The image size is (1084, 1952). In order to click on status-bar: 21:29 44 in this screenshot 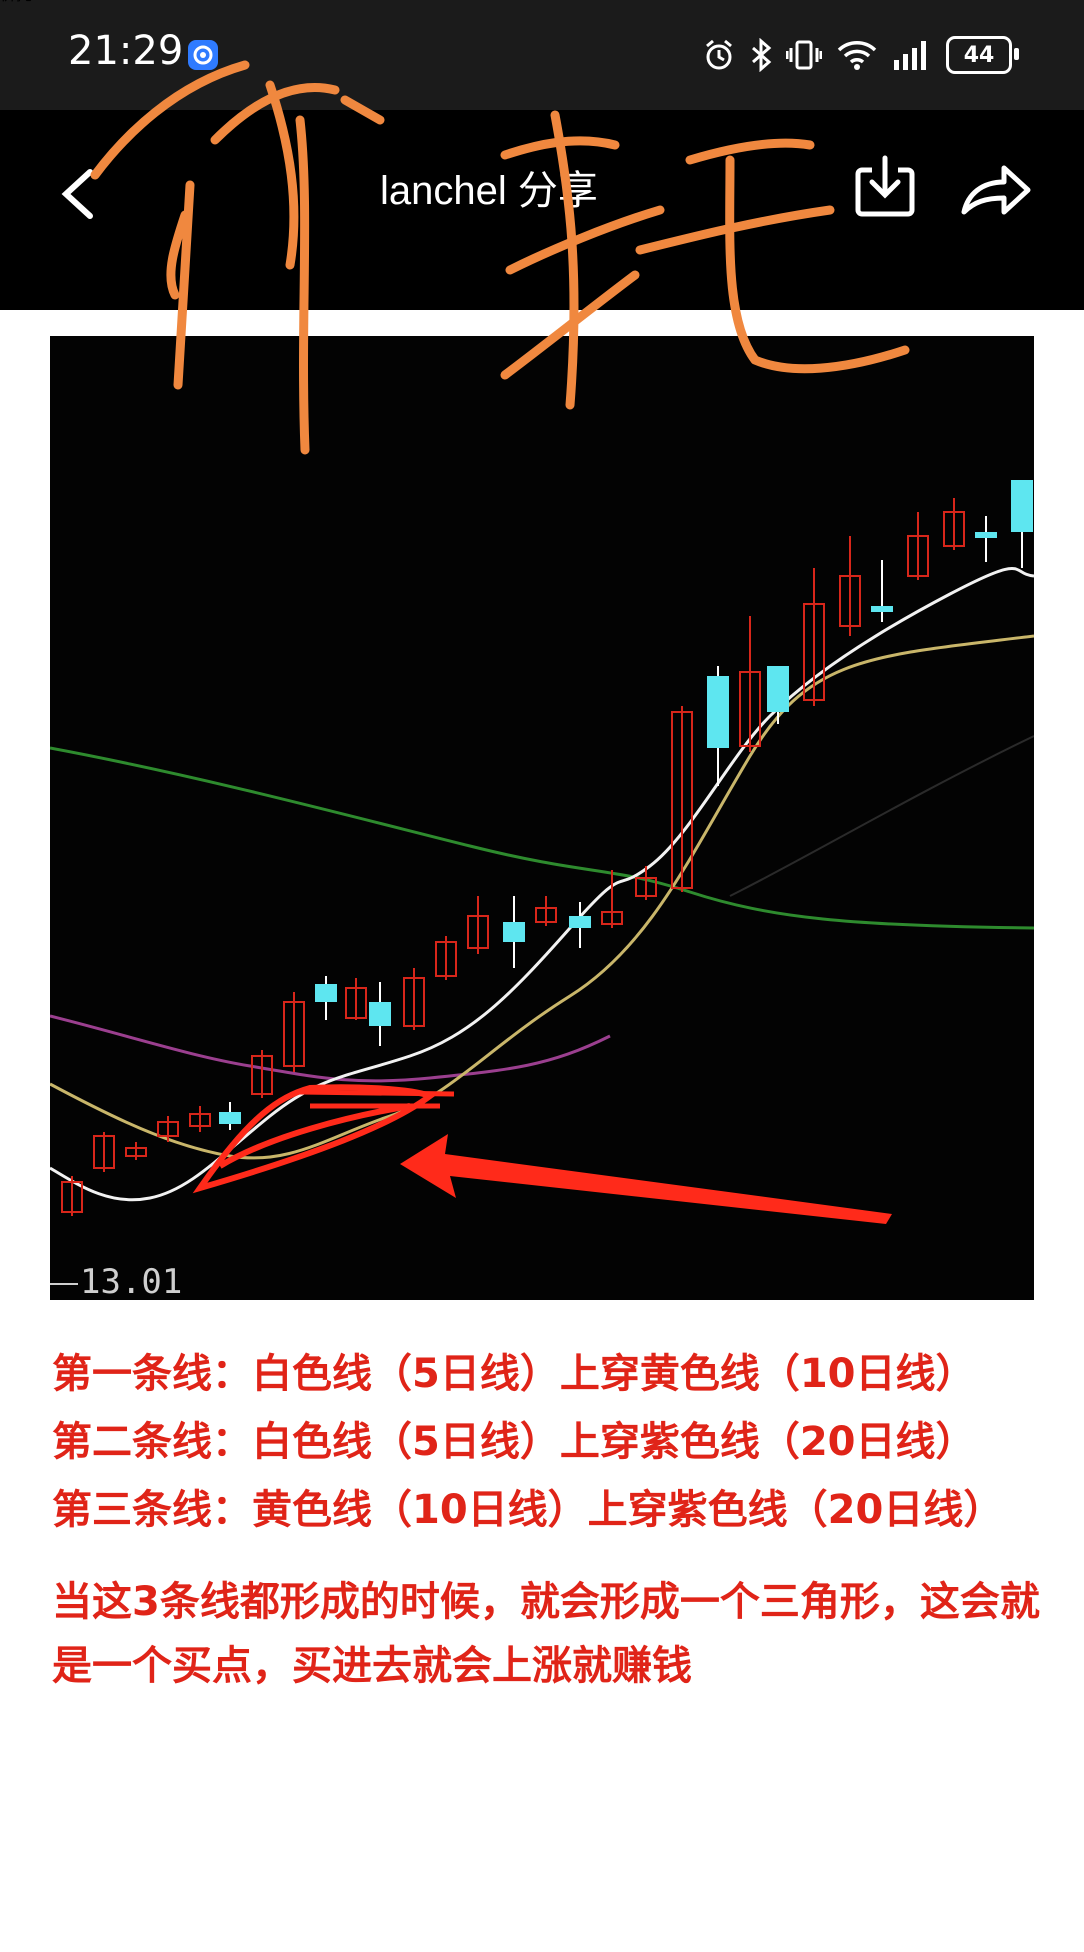, I will do `click(542, 55)`.